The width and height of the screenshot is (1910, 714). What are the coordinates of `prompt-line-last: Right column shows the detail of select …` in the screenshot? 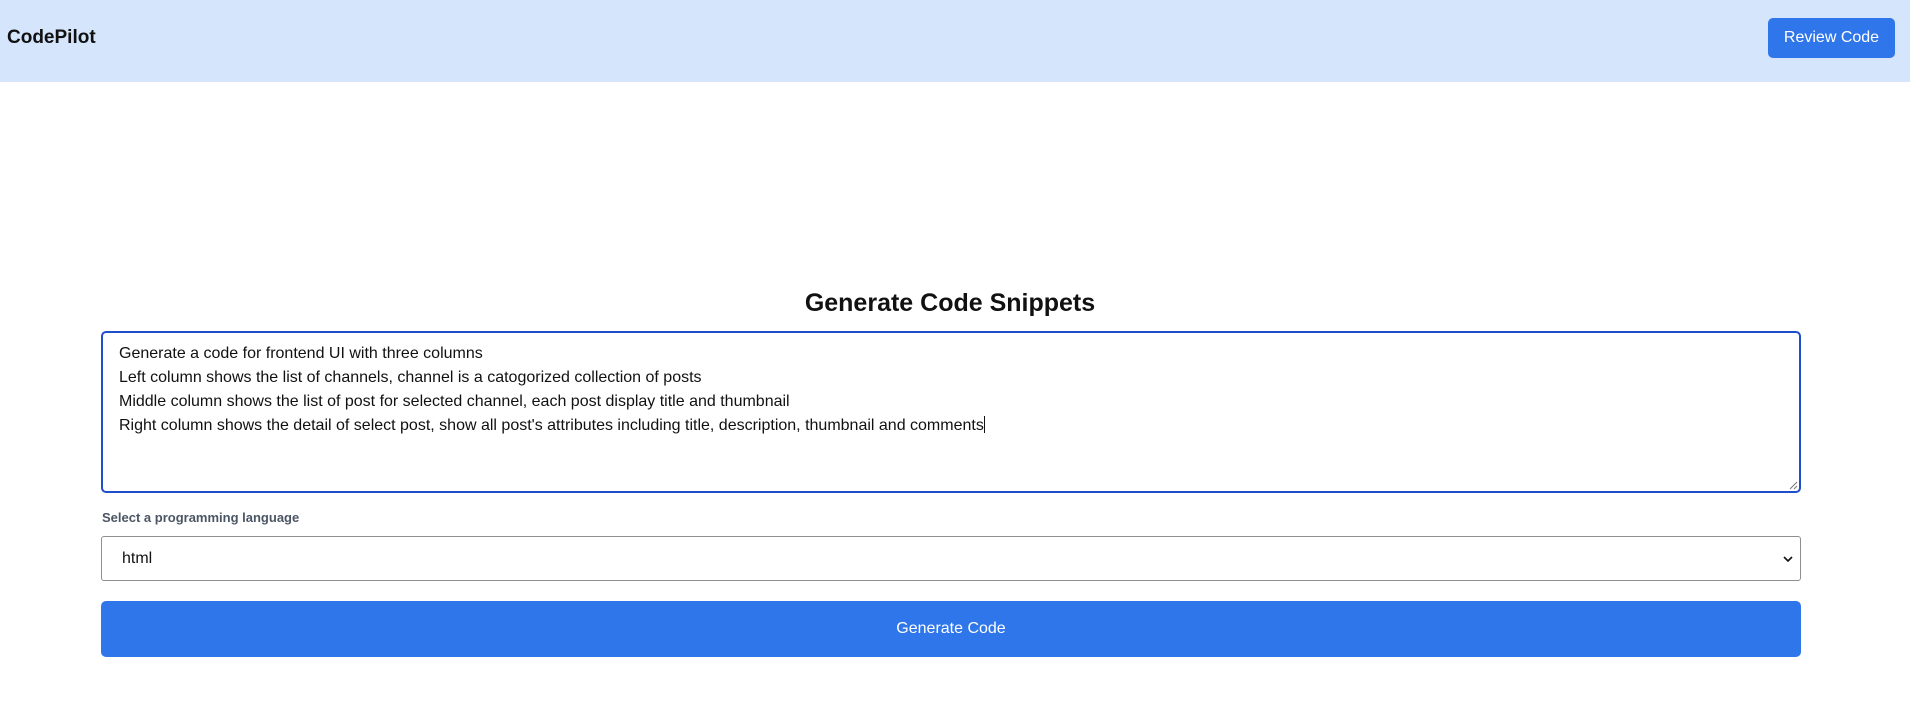 It's located at (951, 426).